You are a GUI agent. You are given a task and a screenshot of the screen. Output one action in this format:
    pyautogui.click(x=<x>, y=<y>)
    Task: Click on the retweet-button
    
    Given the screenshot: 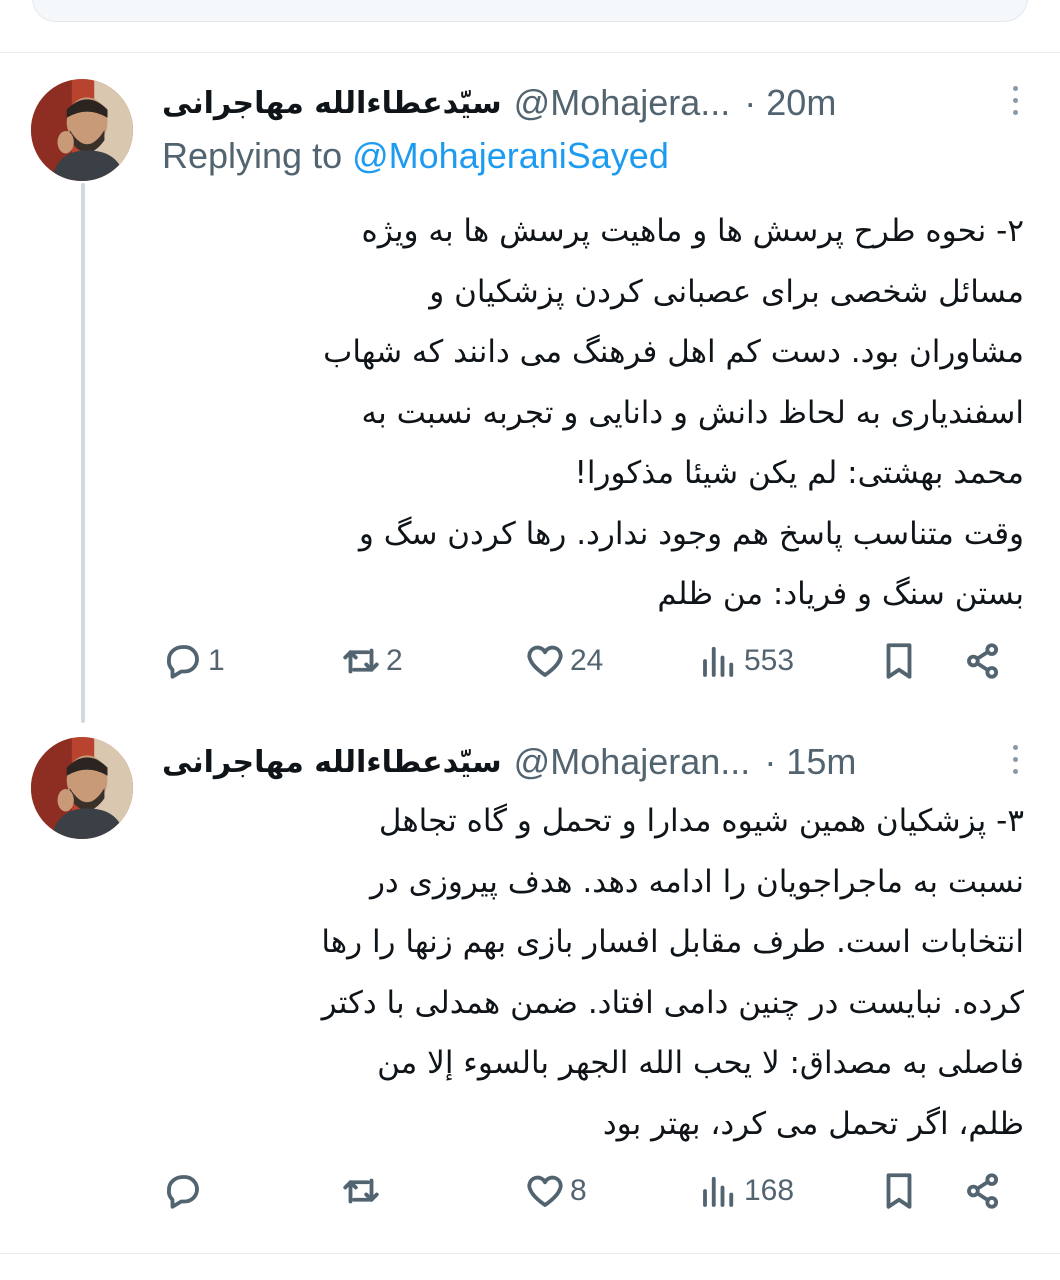 What is the action you would take?
    pyautogui.click(x=363, y=1191)
    